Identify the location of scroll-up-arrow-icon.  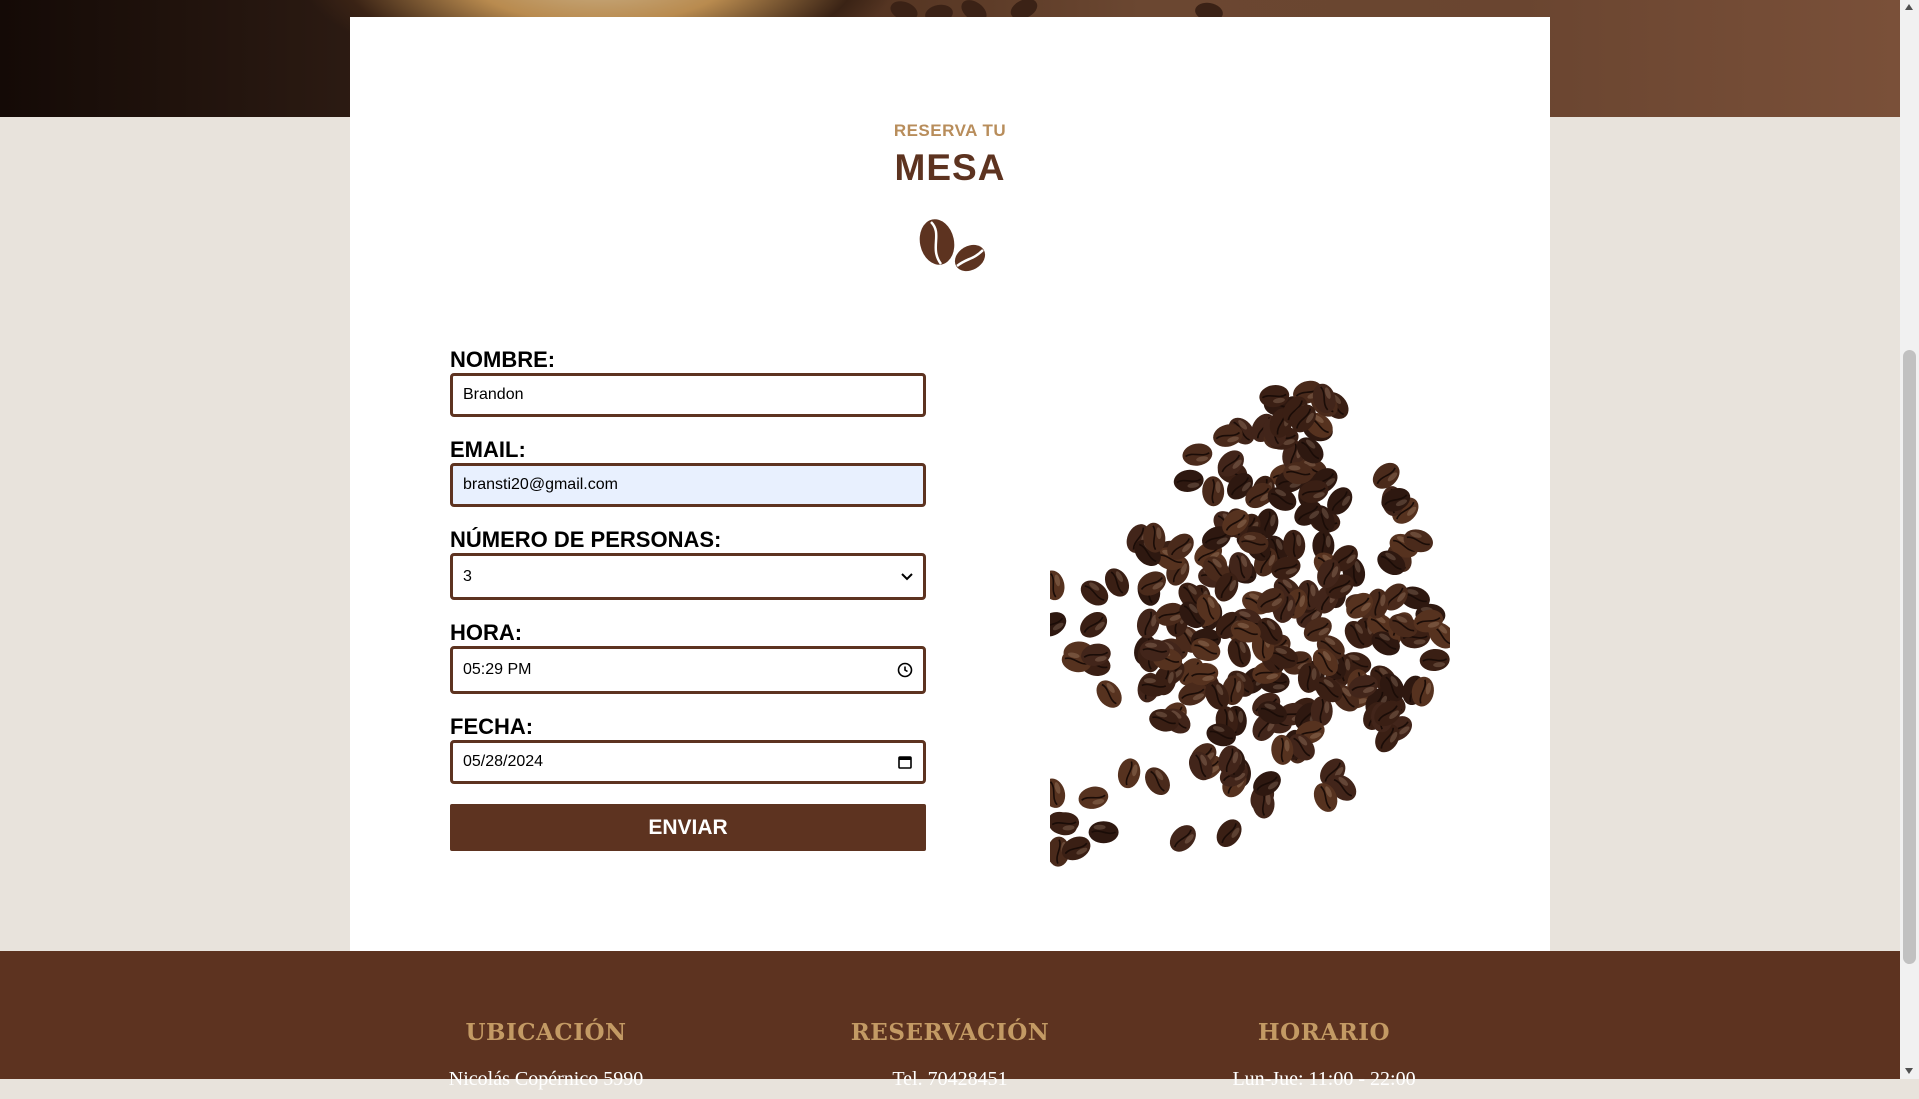
(1909, 7).